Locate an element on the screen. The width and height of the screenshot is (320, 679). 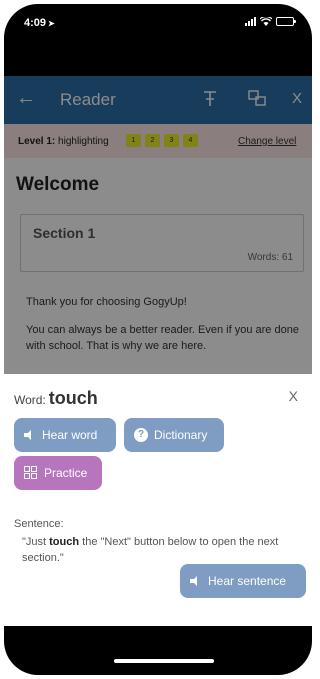
location-arrow-icon: ➤ is located at coordinates (51, 23).